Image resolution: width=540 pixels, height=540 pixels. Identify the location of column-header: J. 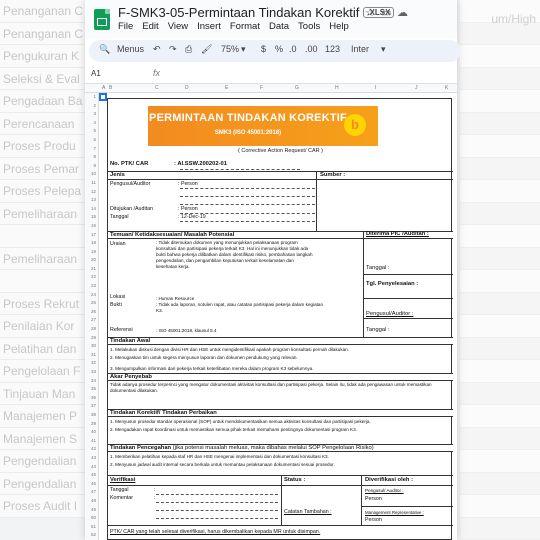
(416, 88).